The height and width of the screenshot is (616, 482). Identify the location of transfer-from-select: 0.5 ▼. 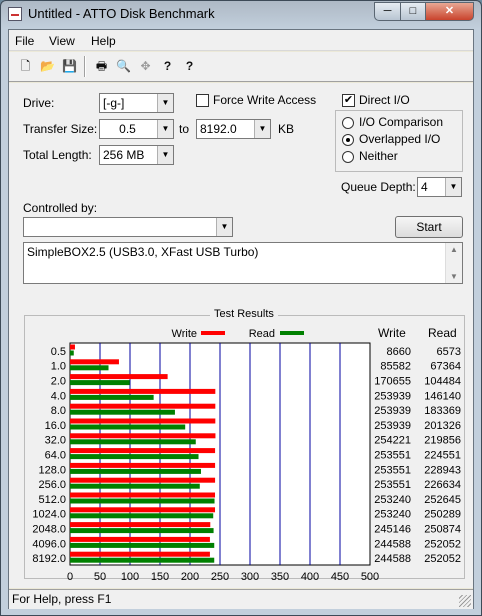
(136, 129).